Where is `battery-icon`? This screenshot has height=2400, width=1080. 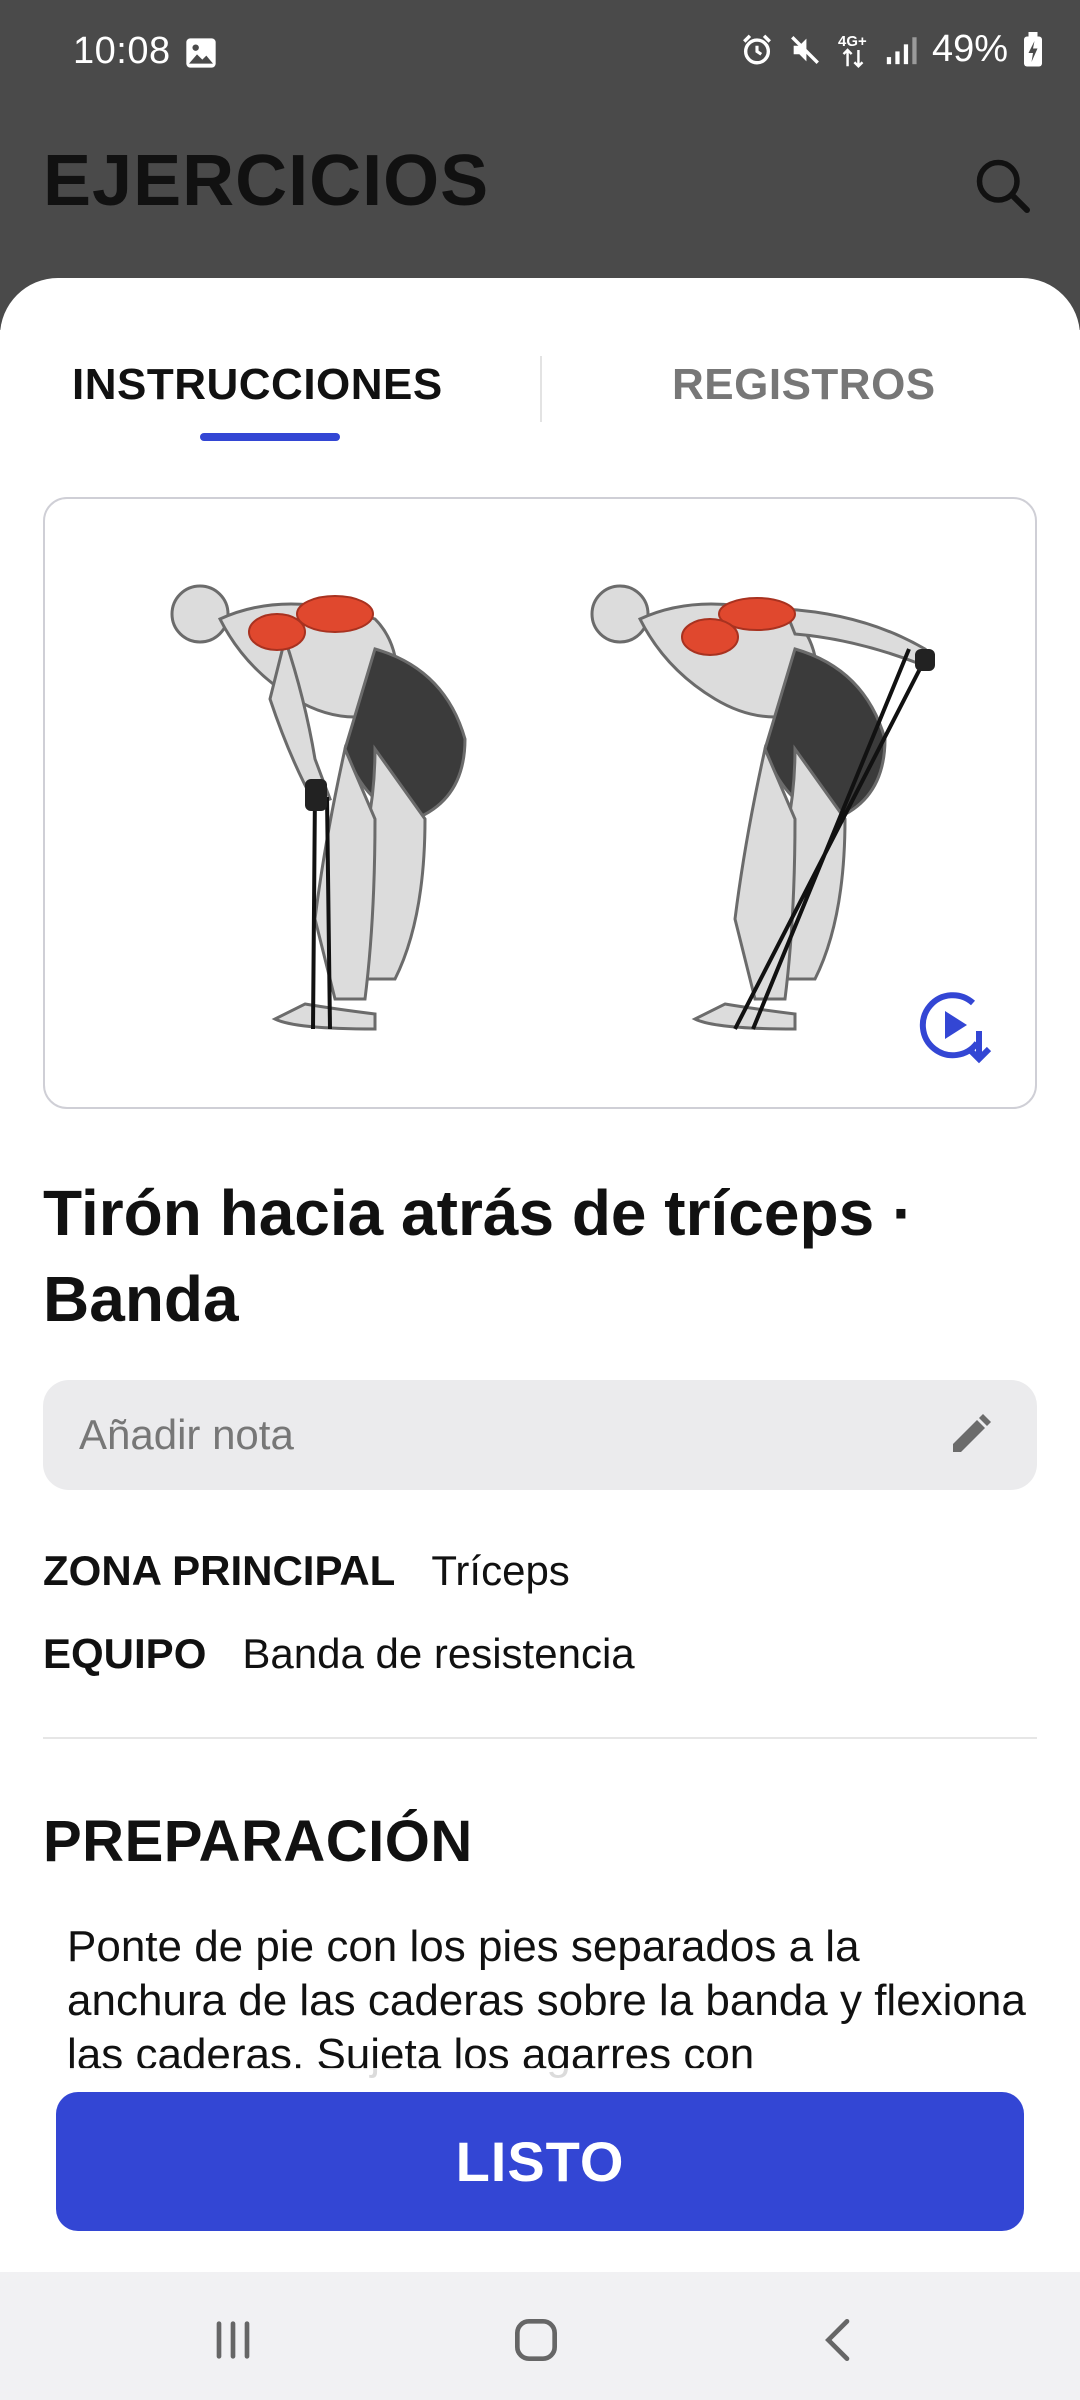
battery-icon is located at coordinates (1033, 48).